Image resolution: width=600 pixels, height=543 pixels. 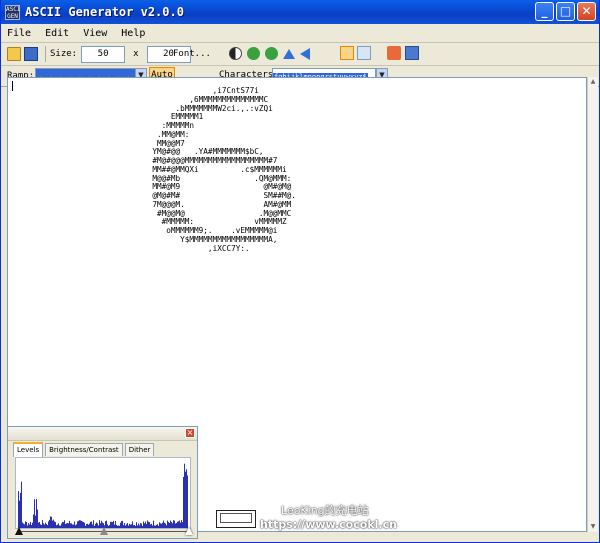 I want to click on menu-view: View, so click(x=95, y=33).